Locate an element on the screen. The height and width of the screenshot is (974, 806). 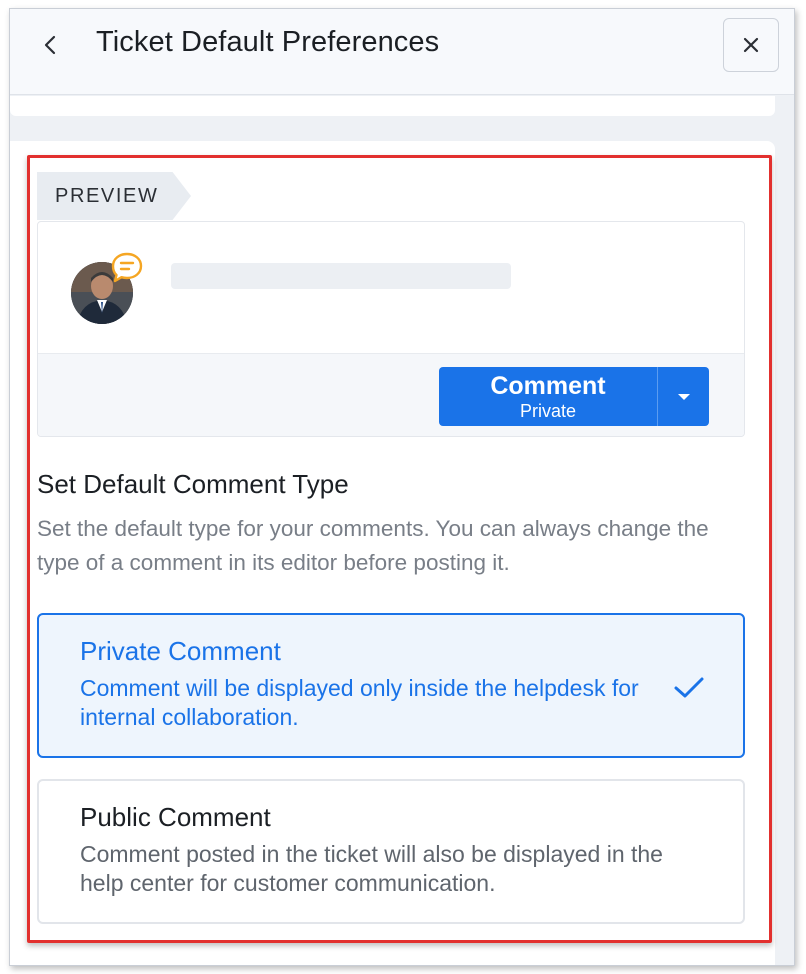
header: Ticket Default Preferences is located at coordinates (402, 52).